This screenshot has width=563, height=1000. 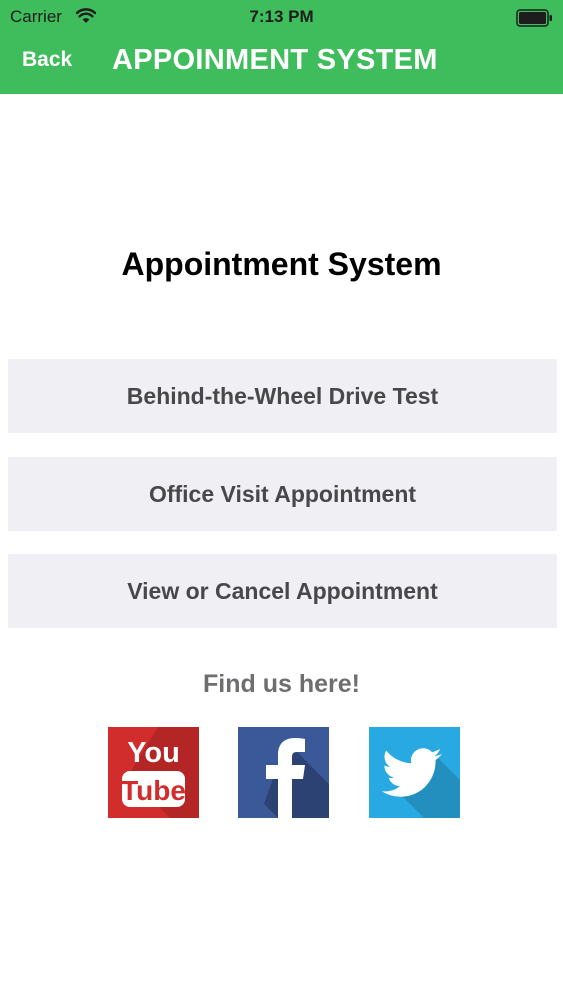 I want to click on youtube-icon: You Tube, so click(x=153, y=772).